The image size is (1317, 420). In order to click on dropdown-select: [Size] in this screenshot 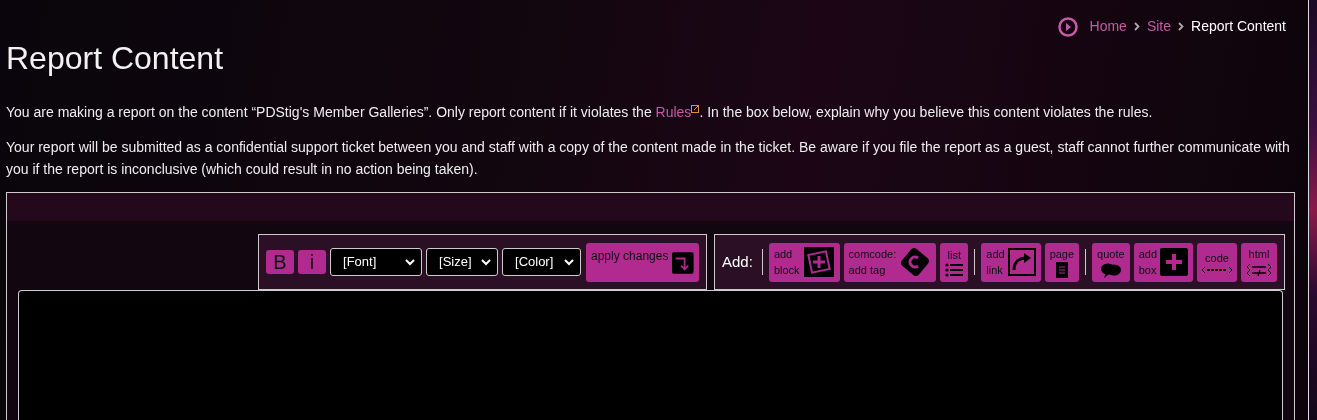, I will do `click(462, 262)`.